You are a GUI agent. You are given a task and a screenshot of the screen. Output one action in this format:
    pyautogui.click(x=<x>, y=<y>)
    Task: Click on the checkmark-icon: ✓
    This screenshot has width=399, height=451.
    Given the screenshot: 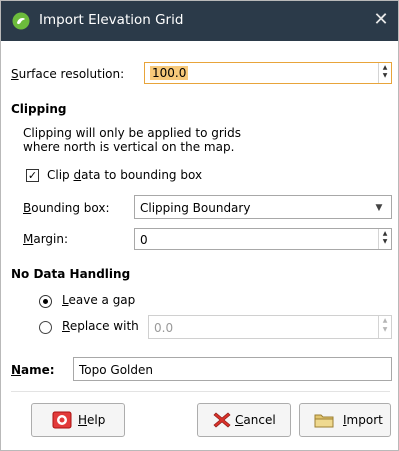 What is the action you would take?
    pyautogui.click(x=32, y=175)
    